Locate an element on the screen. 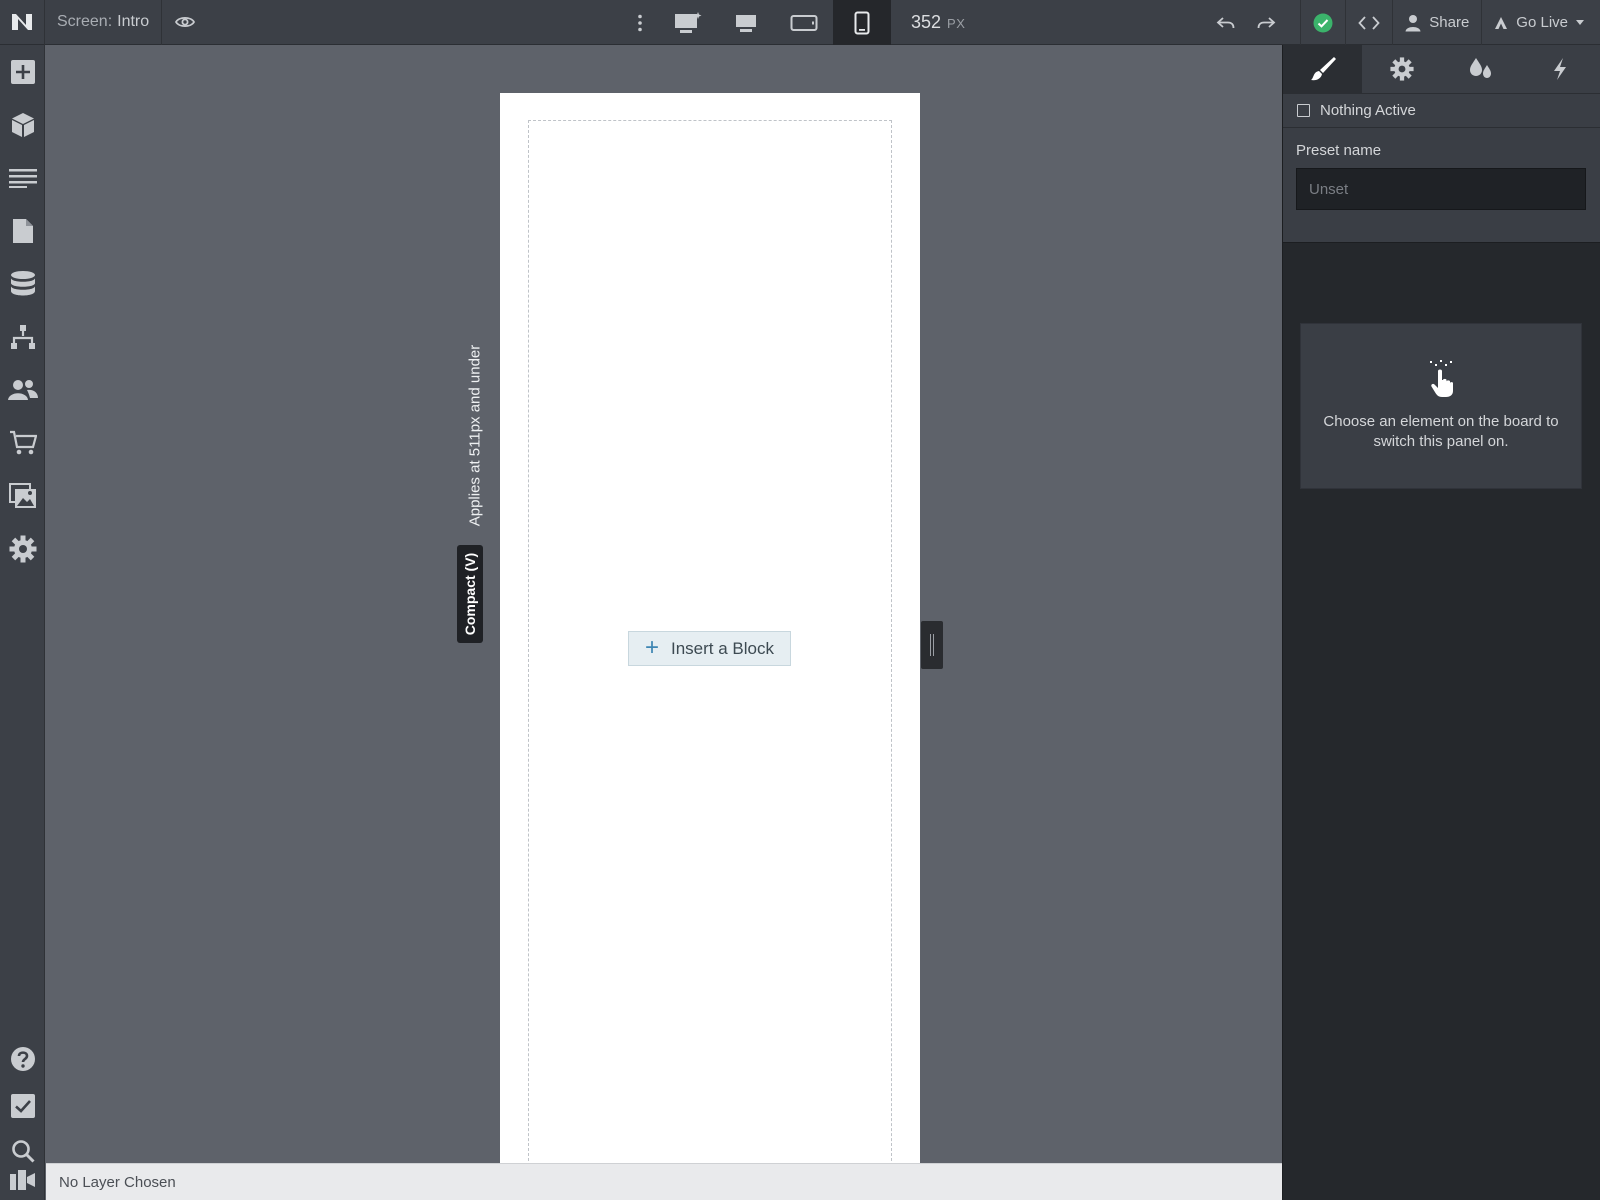 Image resolution: width=1600 pixels, height=1200 pixels. sidebar-assets-button is located at coordinates (22, 496).